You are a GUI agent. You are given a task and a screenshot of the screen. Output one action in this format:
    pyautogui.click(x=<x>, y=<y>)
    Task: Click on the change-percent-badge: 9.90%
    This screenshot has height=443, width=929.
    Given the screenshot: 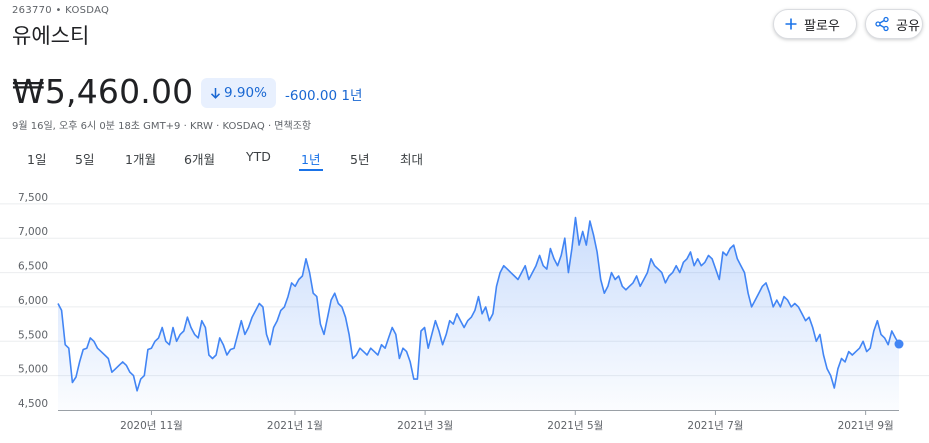 What is the action you would take?
    pyautogui.click(x=238, y=93)
    